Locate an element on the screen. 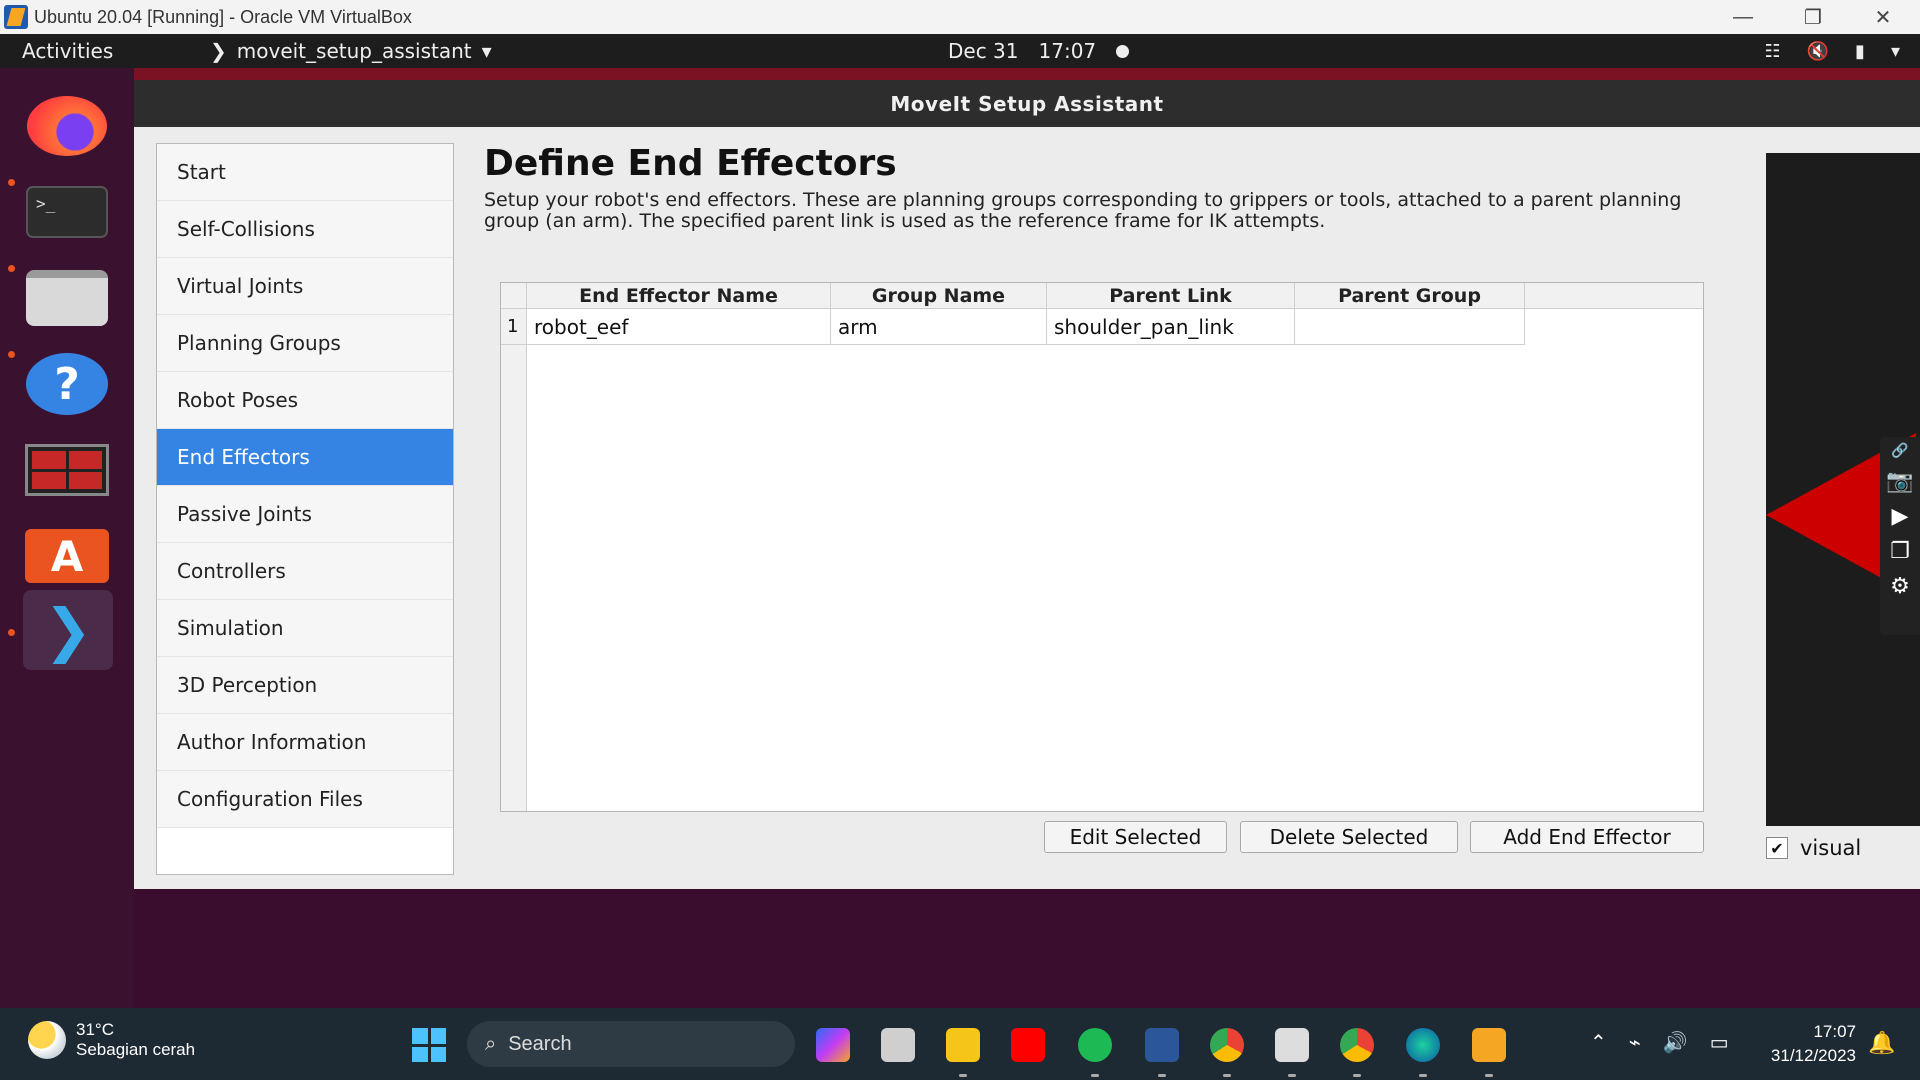 This screenshot has height=1080, width=1920. dock-help: ? is located at coordinates (67, 384).